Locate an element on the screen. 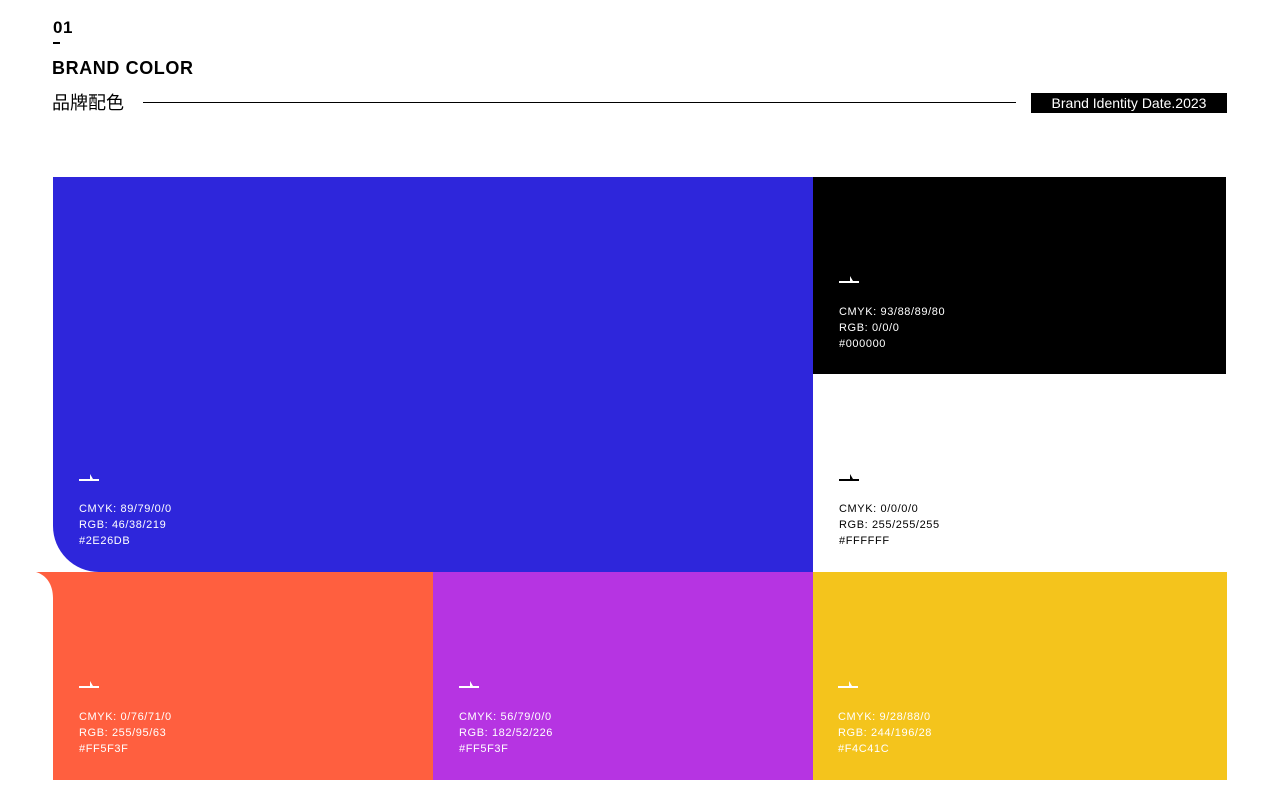 The image size is (1280, 806). rgb-value: RGB: 244/196/28 is located at coordinates (885, 733).